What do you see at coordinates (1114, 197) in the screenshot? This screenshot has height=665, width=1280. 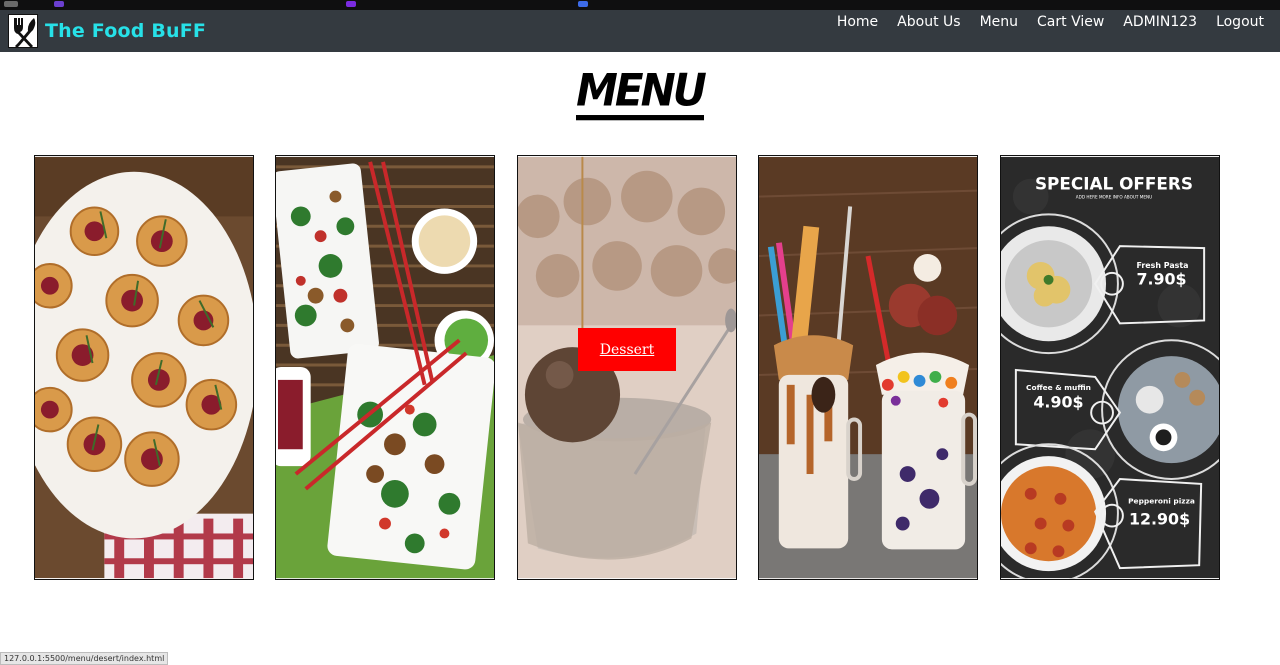 I see `offers-subheading: ADD HERE MORE INFO ABOUT MENU` at bounding box center [1114, 197].